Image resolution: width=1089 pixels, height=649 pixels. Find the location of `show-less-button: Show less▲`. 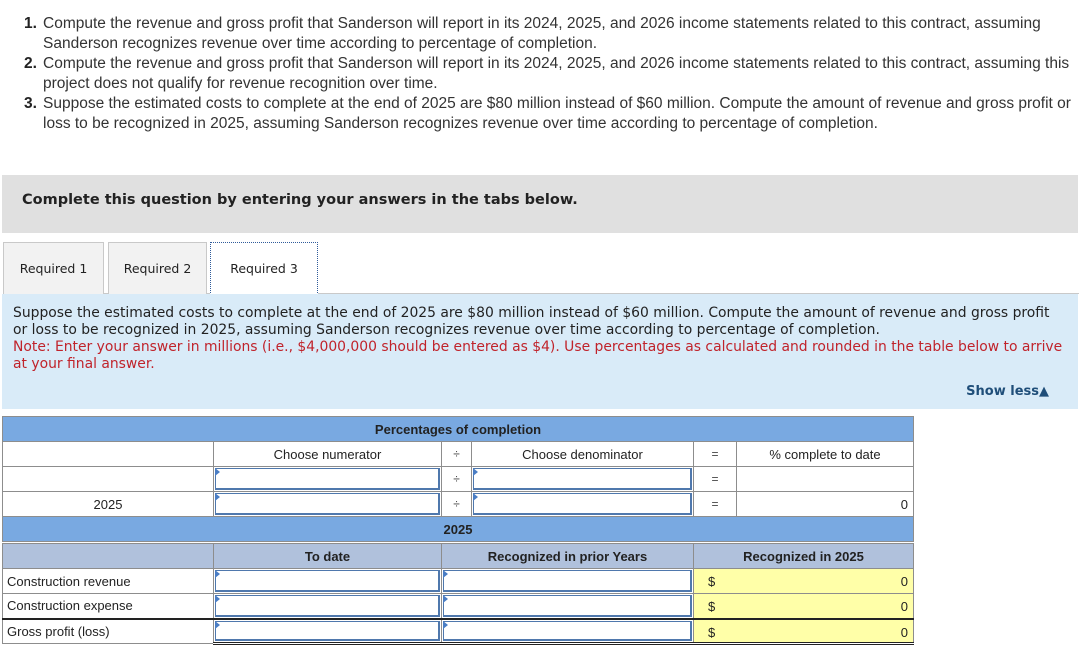

show-less-button: Show less▲ is located at coordinates (1007, 391).